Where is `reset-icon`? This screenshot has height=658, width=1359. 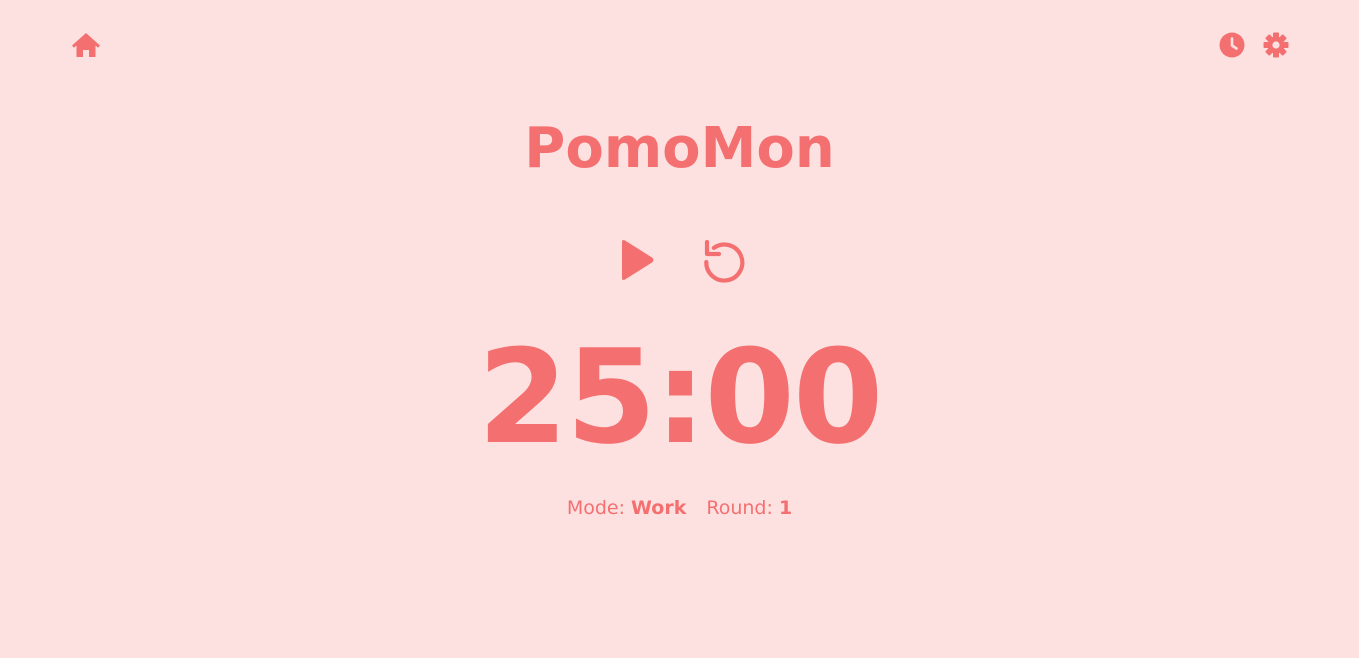 reset-icon is located at coordinates (724, 262).